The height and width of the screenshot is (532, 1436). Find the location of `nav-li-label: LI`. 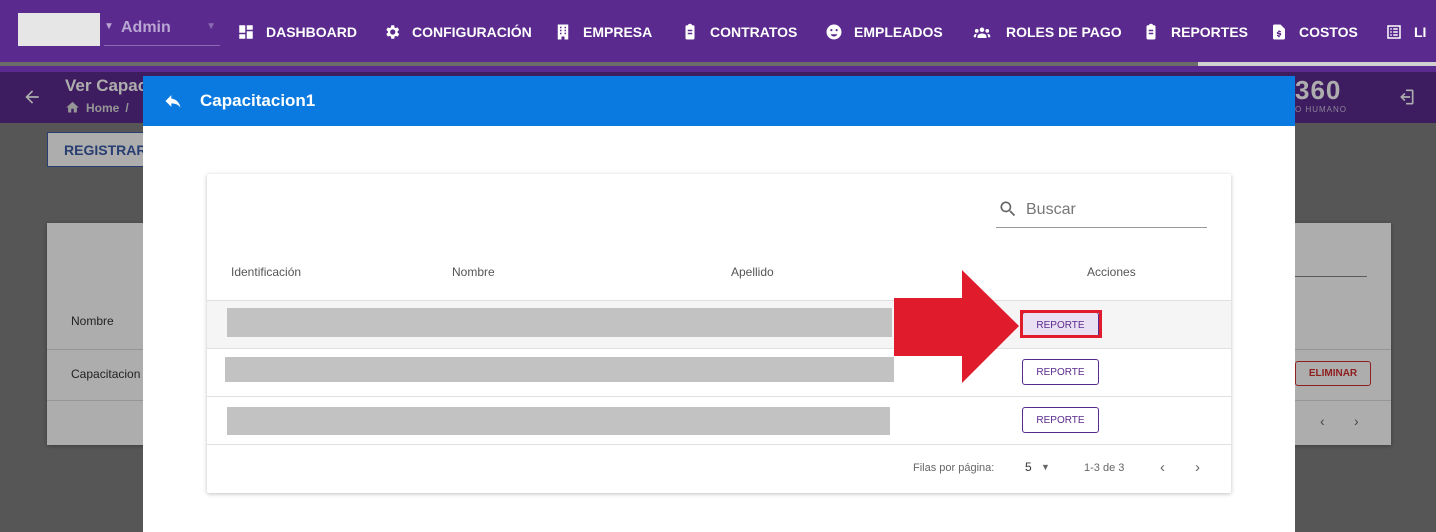

nav-li-label: LI is located at coordinates (1420, 32).